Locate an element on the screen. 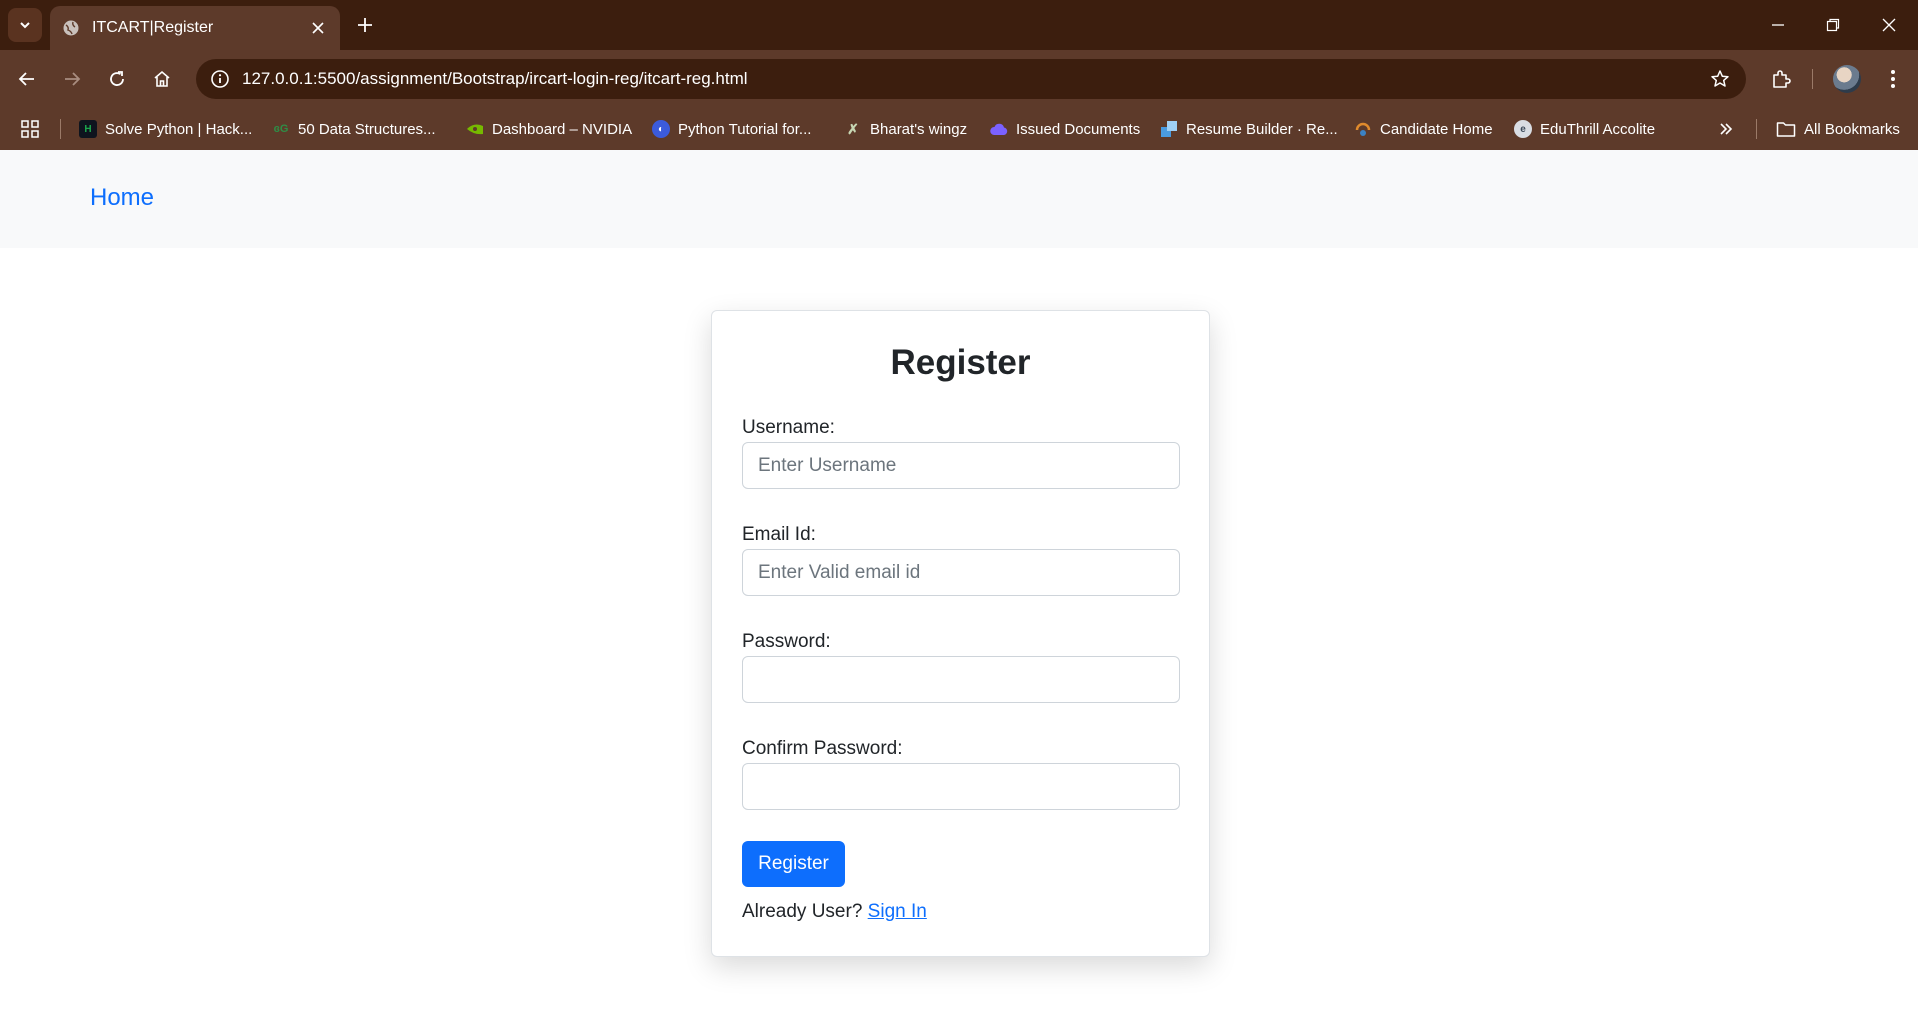 The height and width of the screenshot is (1012, 1918). more-bookmarks-button is located at coordinates (1726, 129).